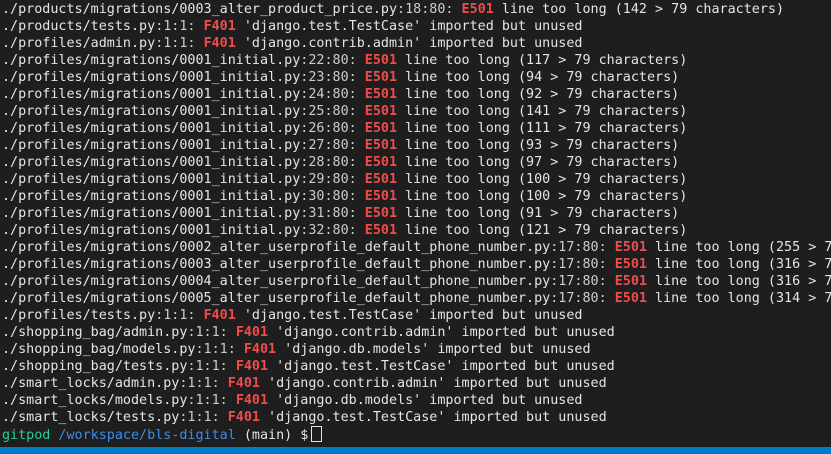 This screenshot has width=831, height=454. Describe the element at coordinates (143, 435) in the screenshot. I see `prompt-path: /workspace/bls-digital` at that location.